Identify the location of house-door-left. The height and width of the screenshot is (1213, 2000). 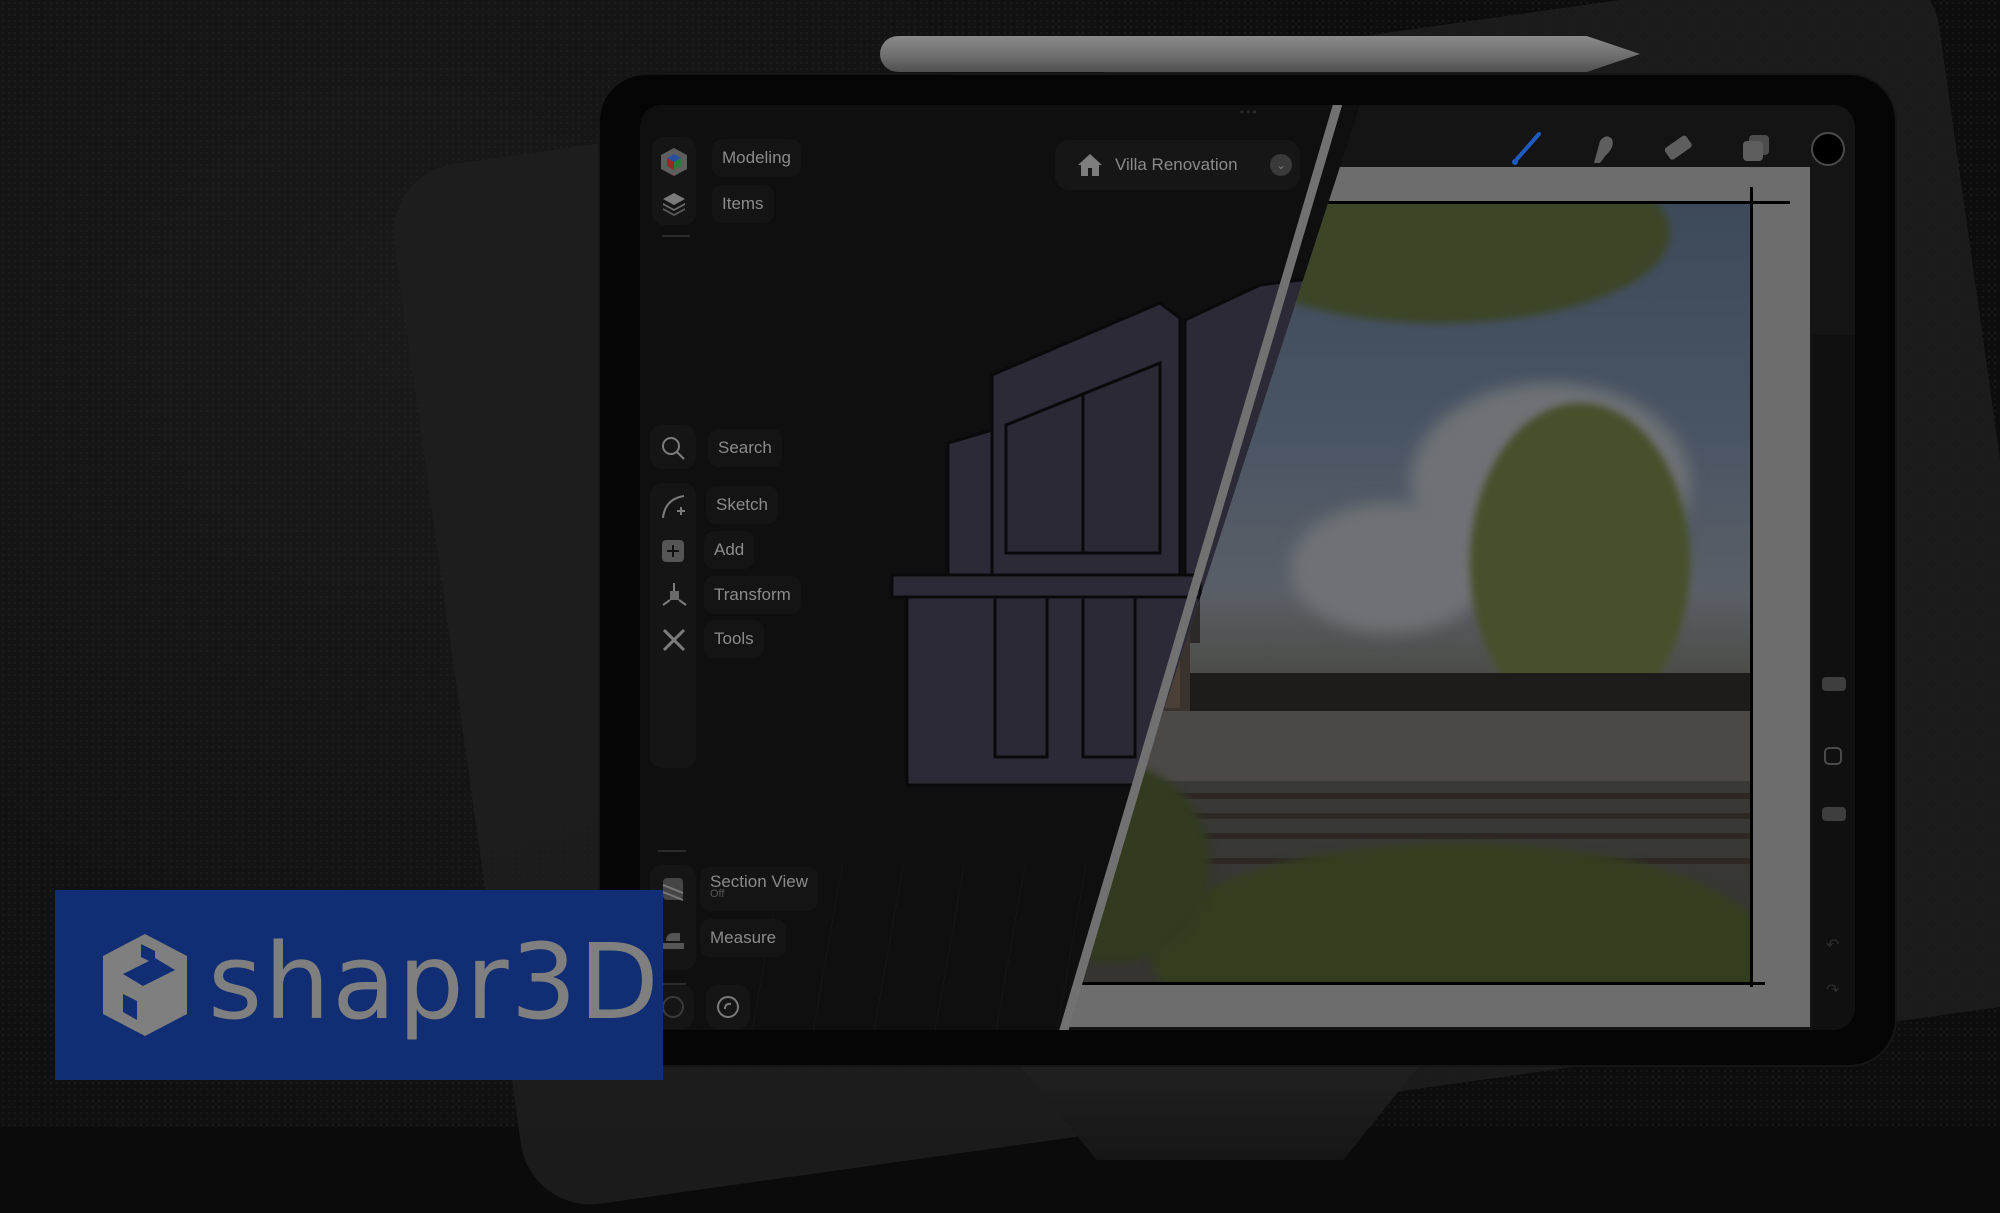
(1021, 677).